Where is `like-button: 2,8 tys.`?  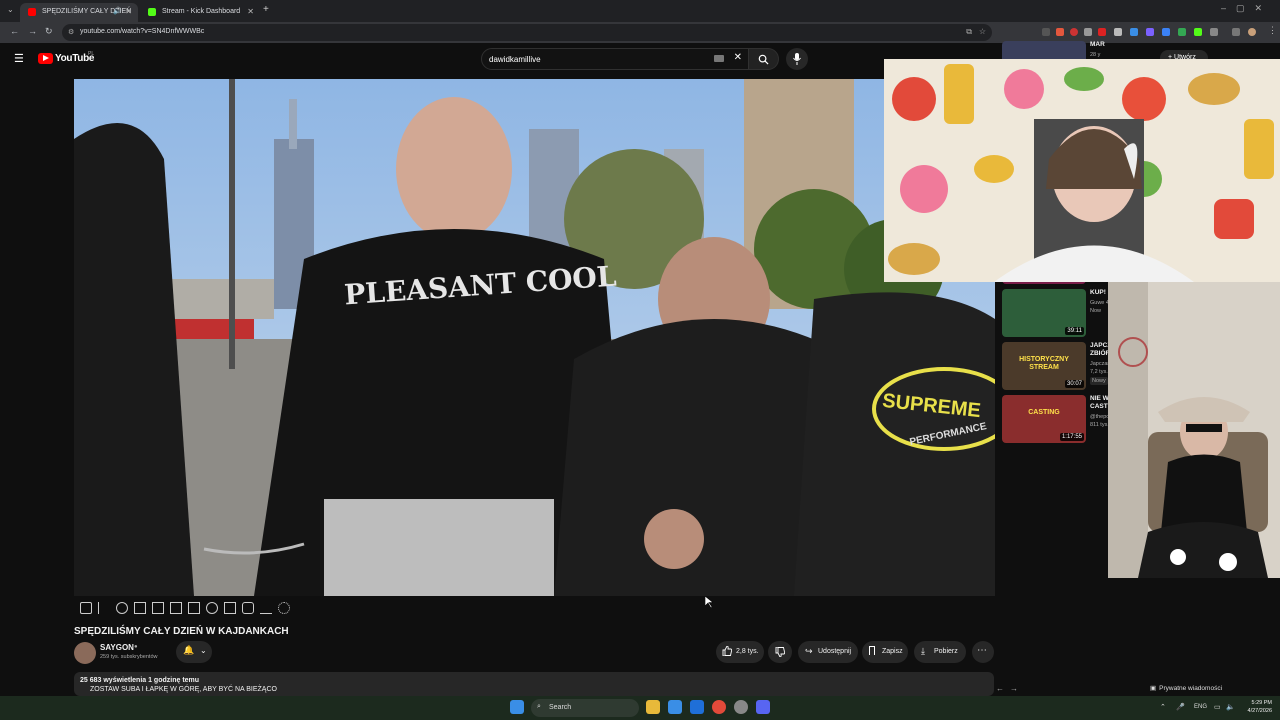 like-button: 2,8 tys. is located at coordinates (740, 652).